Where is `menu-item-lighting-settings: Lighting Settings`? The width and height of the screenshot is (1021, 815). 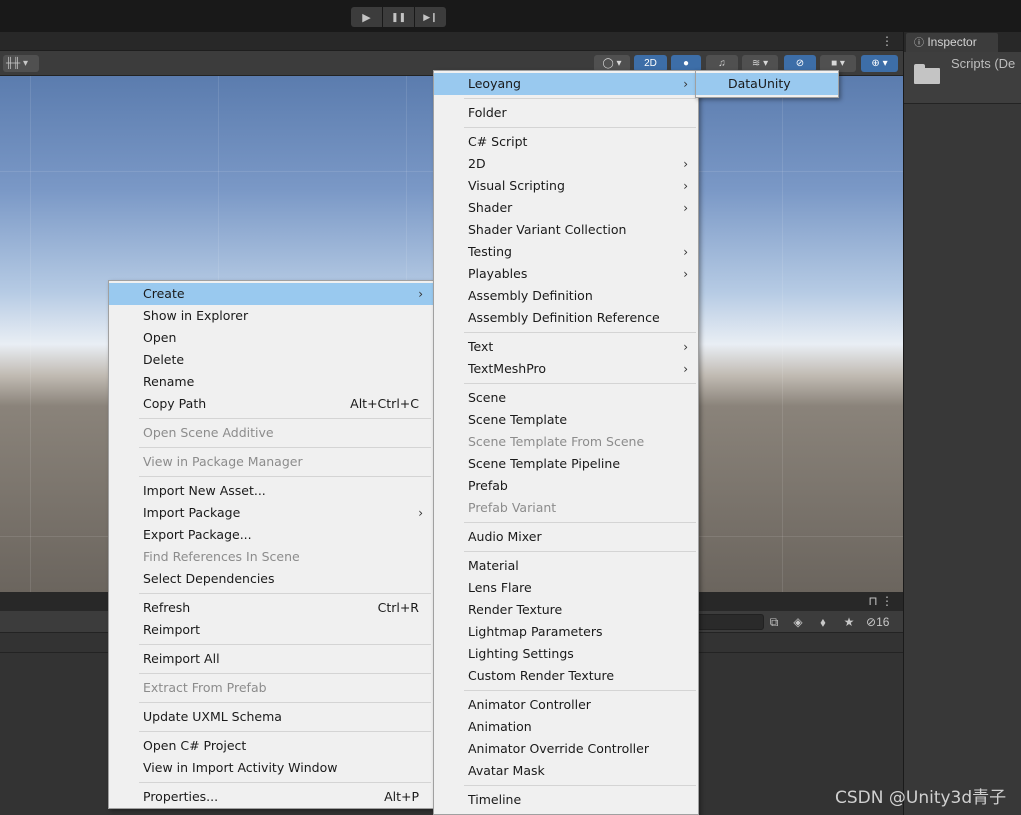
menu-item-lighting-settings: Lighting Settings is located at coordinates (566, 654).